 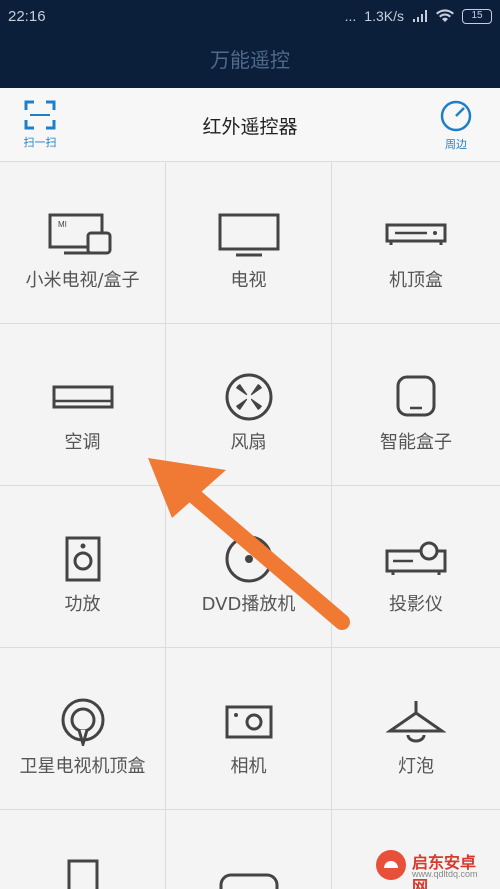 I want to click on device-label: 小米电视/盒子, so click(x=82, y=280).